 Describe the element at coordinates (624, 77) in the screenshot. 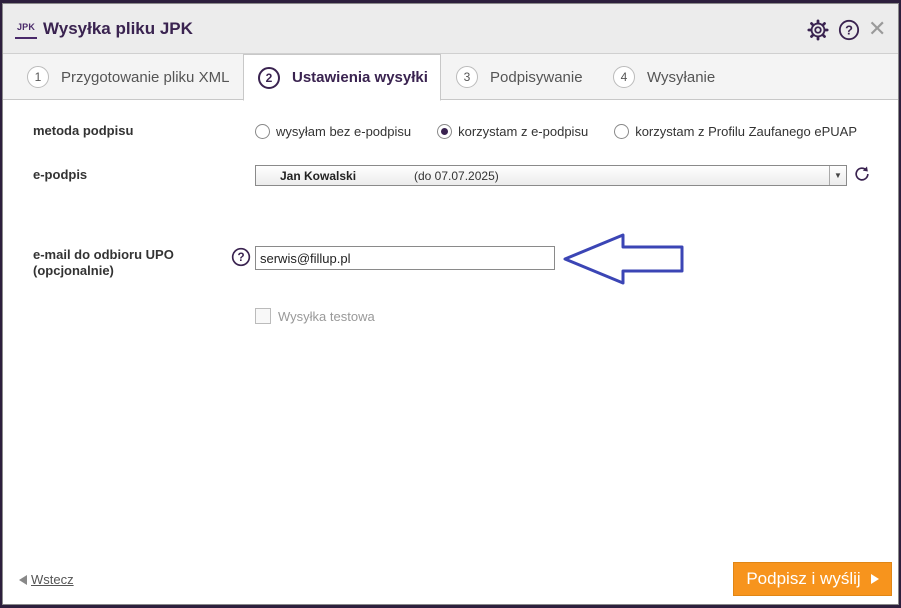

I see `tab-step-number: 4` at that location.